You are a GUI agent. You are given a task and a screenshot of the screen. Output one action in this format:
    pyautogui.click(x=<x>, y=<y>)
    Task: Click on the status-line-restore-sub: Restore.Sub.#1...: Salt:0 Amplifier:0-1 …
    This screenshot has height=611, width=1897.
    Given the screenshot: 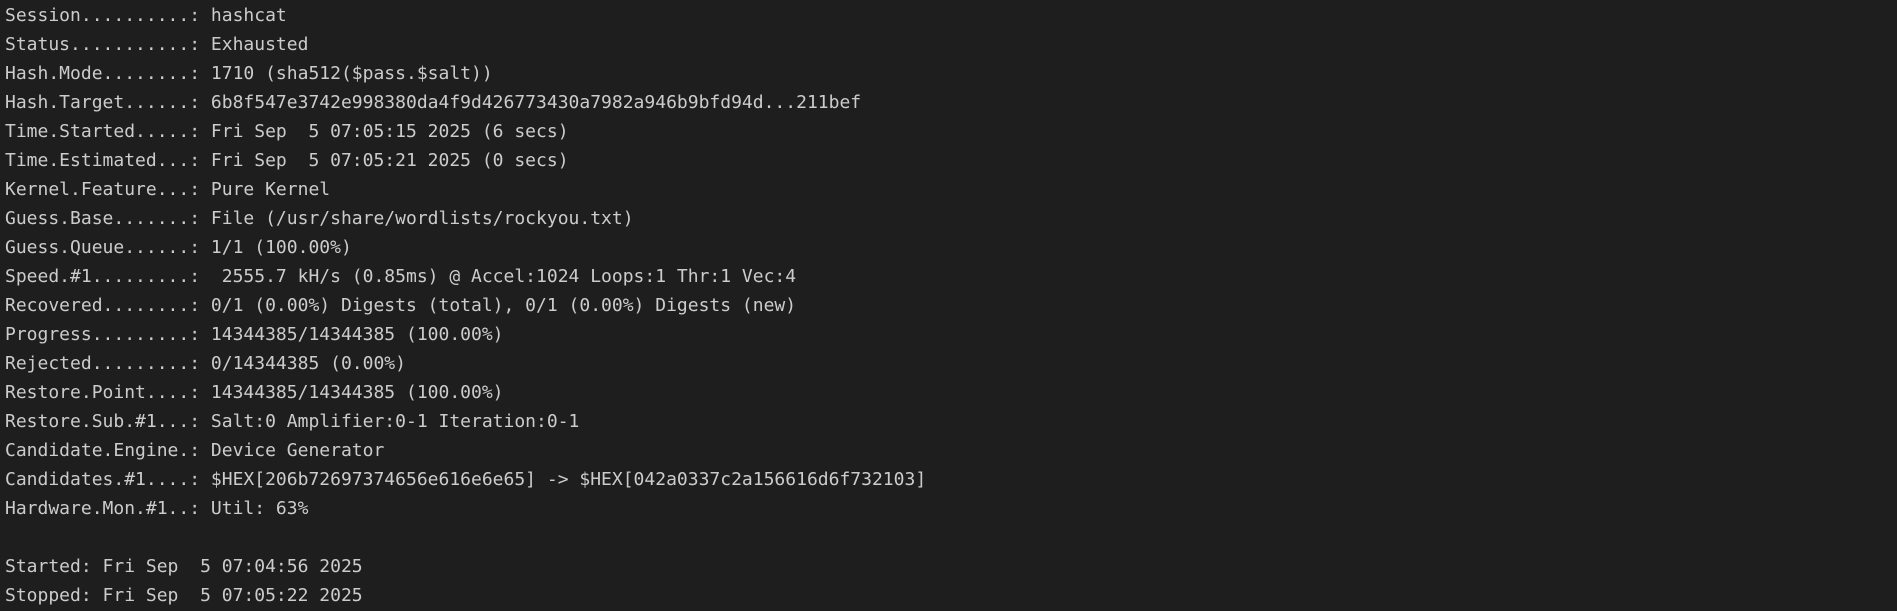 What is the action you would take?
    pyautogui.click(x=948, y=421)
    